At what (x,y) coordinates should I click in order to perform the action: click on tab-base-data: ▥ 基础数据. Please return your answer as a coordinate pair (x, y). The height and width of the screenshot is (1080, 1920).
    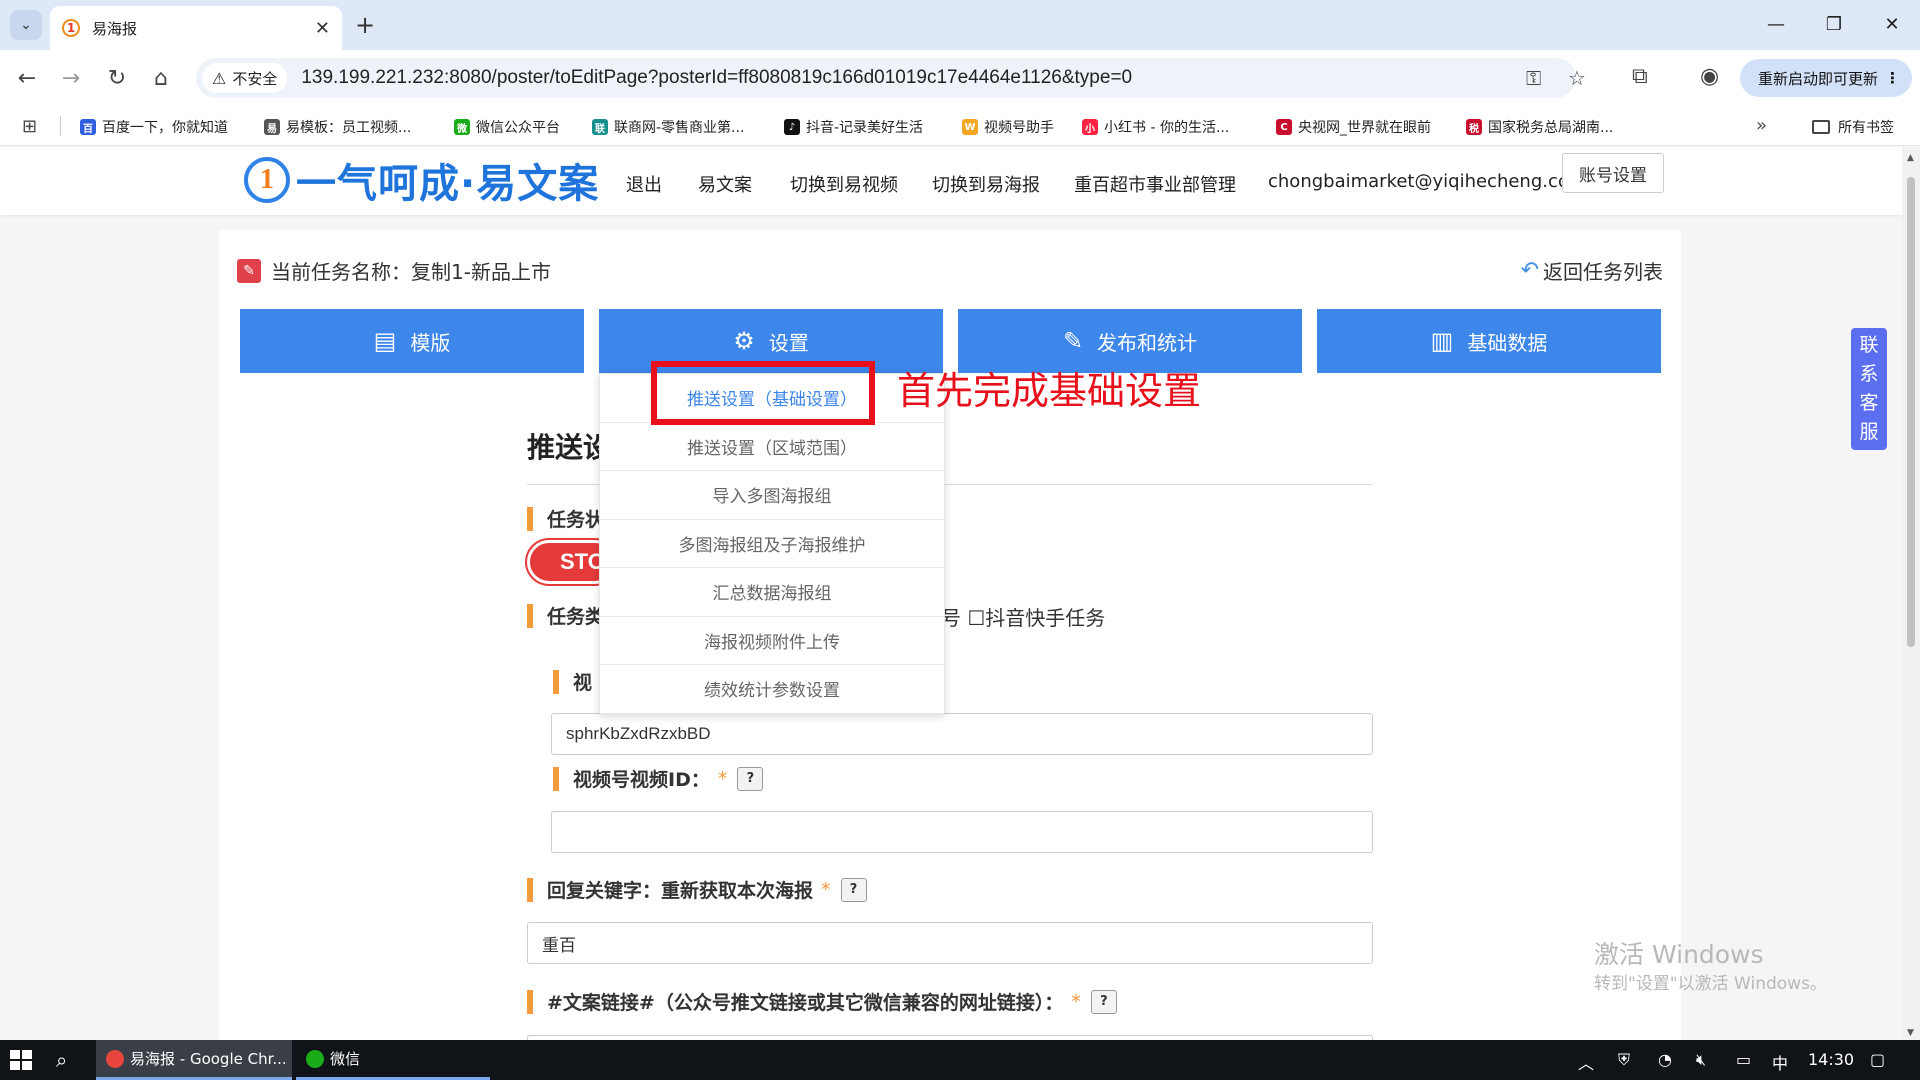
    Looking at the image, I should click on (1489, 341).